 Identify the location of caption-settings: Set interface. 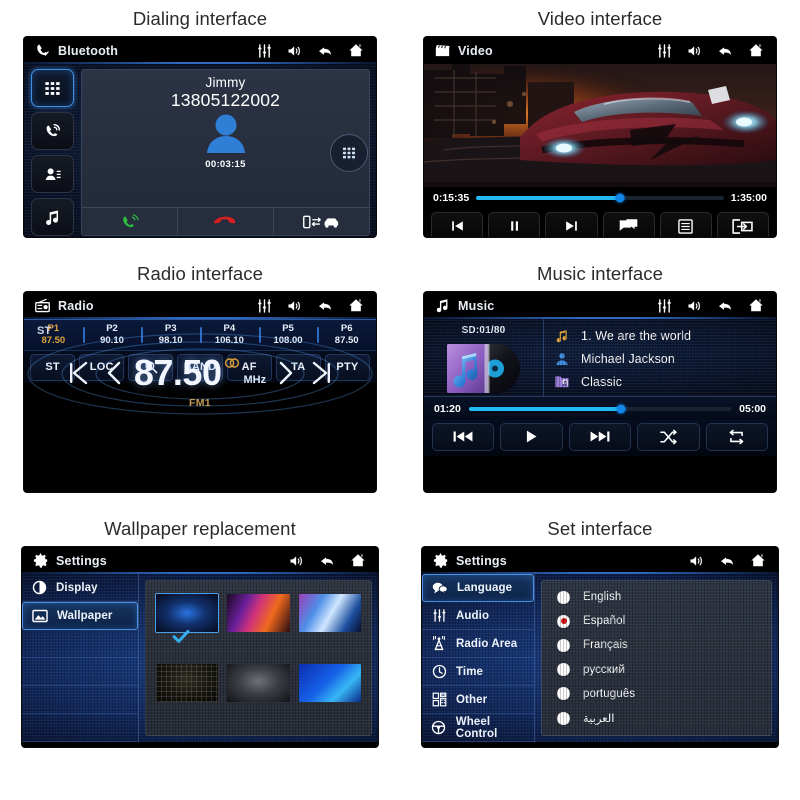
(600, 528).